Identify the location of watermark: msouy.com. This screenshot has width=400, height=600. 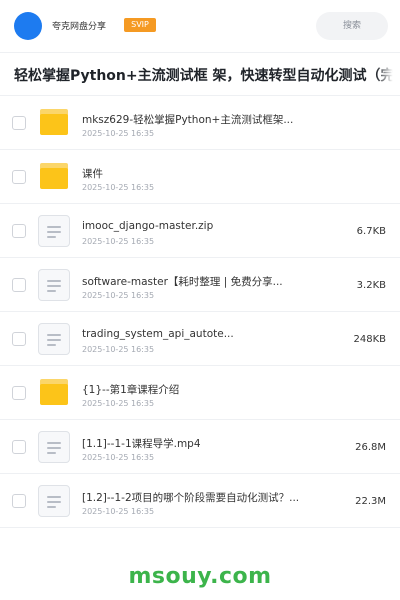
(200, 576).